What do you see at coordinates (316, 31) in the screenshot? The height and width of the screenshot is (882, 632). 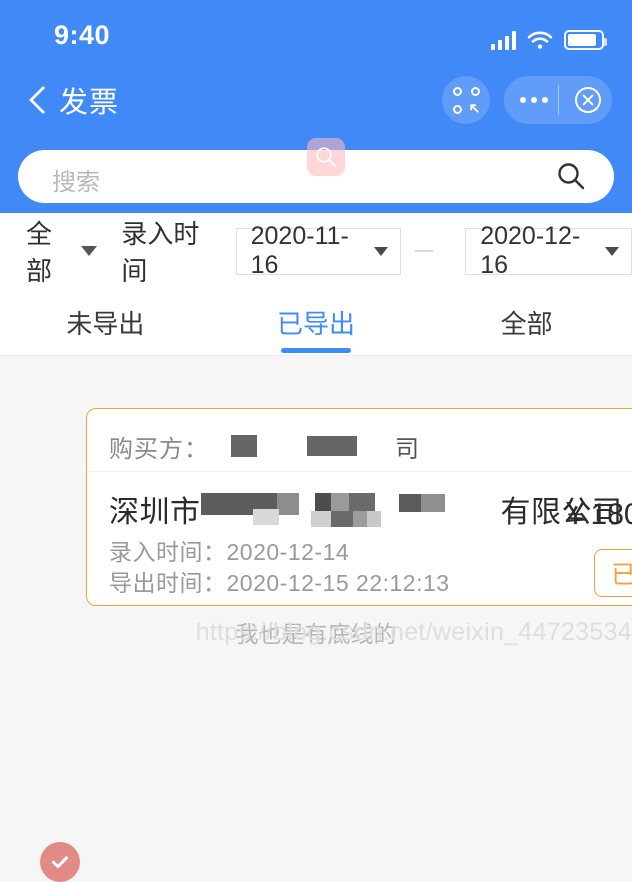 I see `status-bar: 9:40` at bounding box center [316, 31].